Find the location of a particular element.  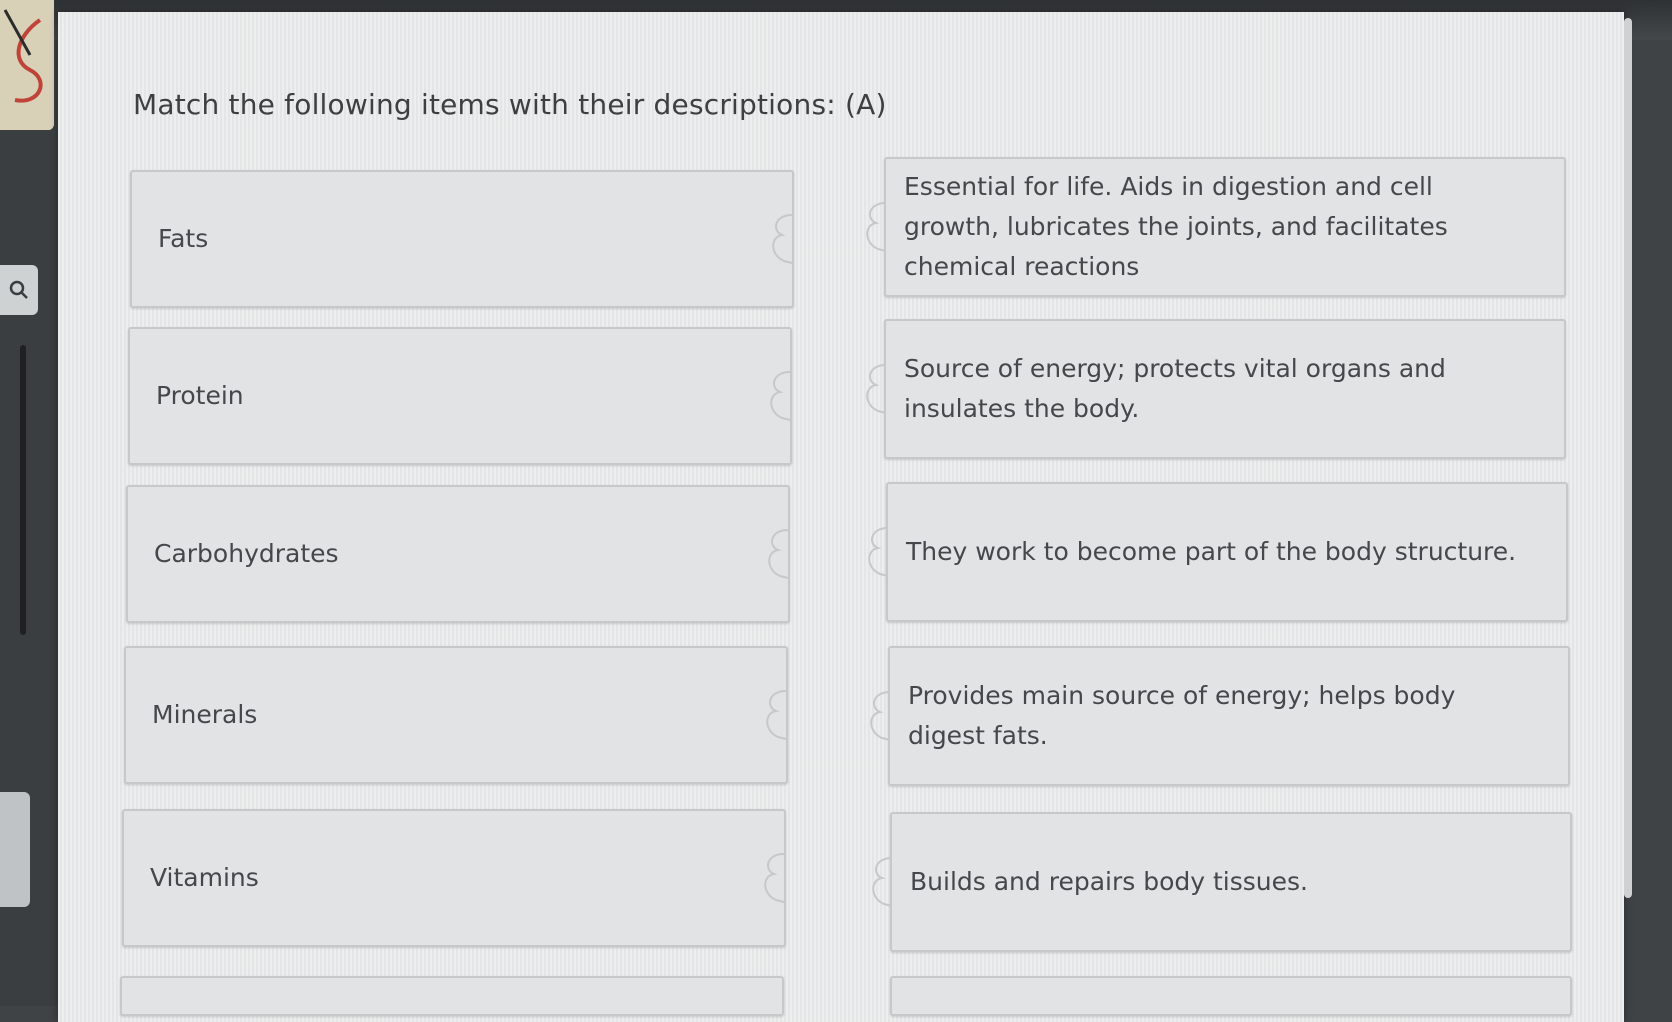

term-label: Minerals is located at coordinates (205, 714).